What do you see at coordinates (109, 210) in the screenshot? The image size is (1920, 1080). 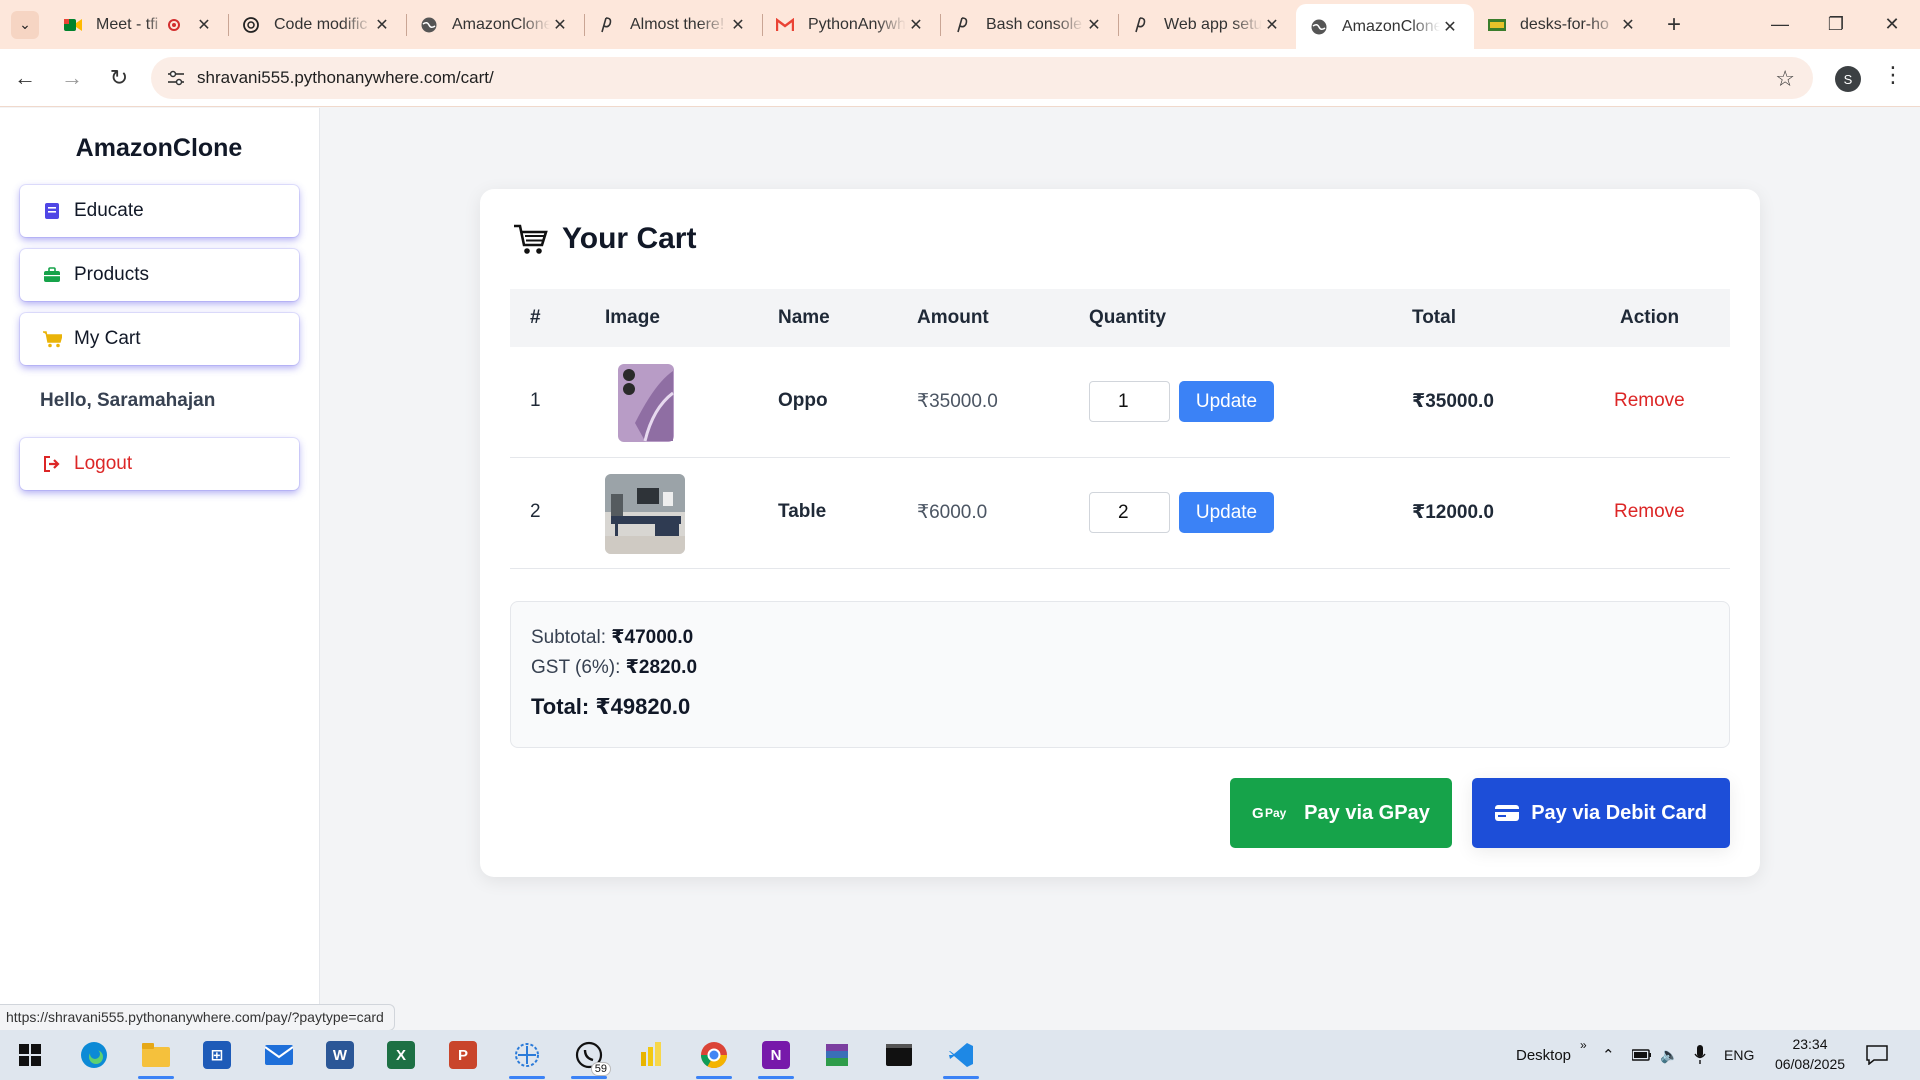 I see `sidebar-item-label: Educate` at bounding box center [109, 210].